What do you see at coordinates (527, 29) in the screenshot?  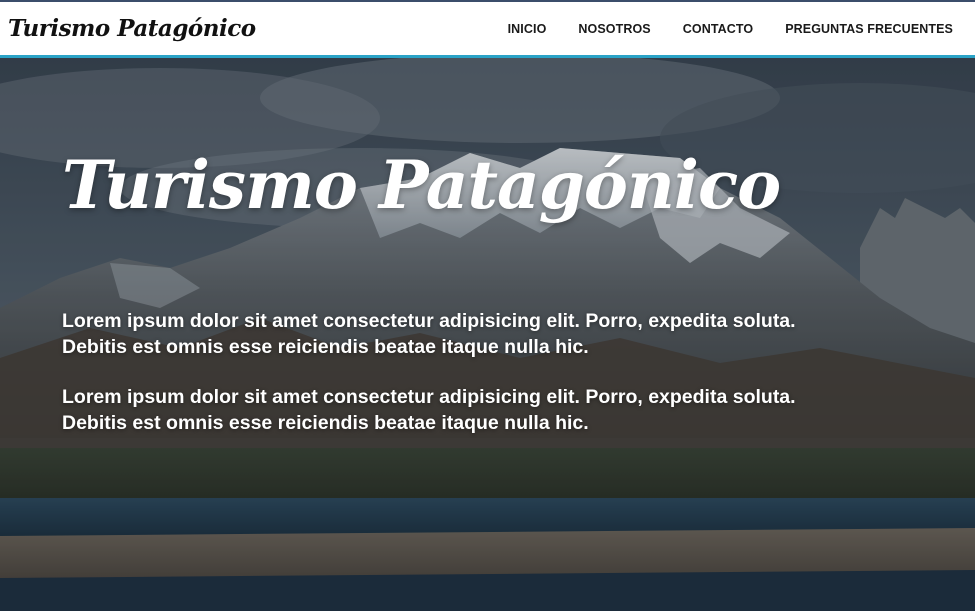 I see `nav-link-inicio: INICIO` at bounding box center [527, 29].